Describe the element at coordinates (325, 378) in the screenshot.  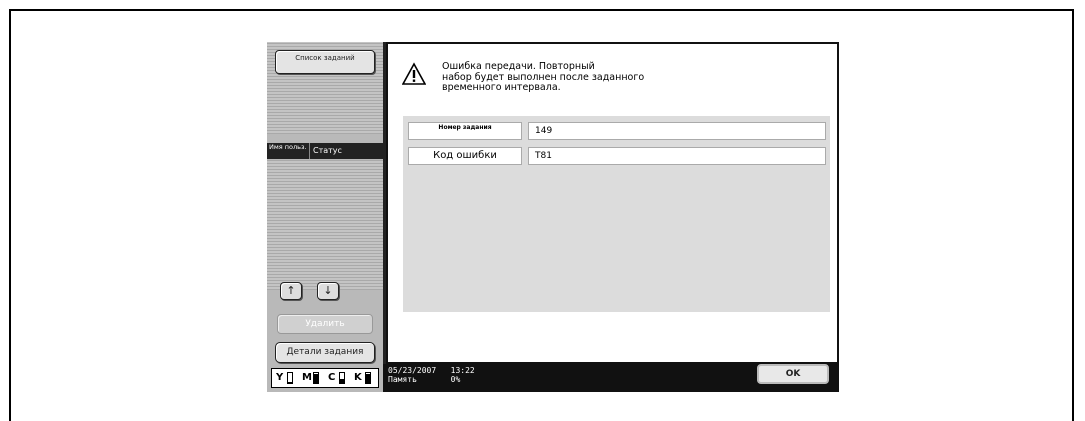
I see `toner-indicator: YMCK` at that location.